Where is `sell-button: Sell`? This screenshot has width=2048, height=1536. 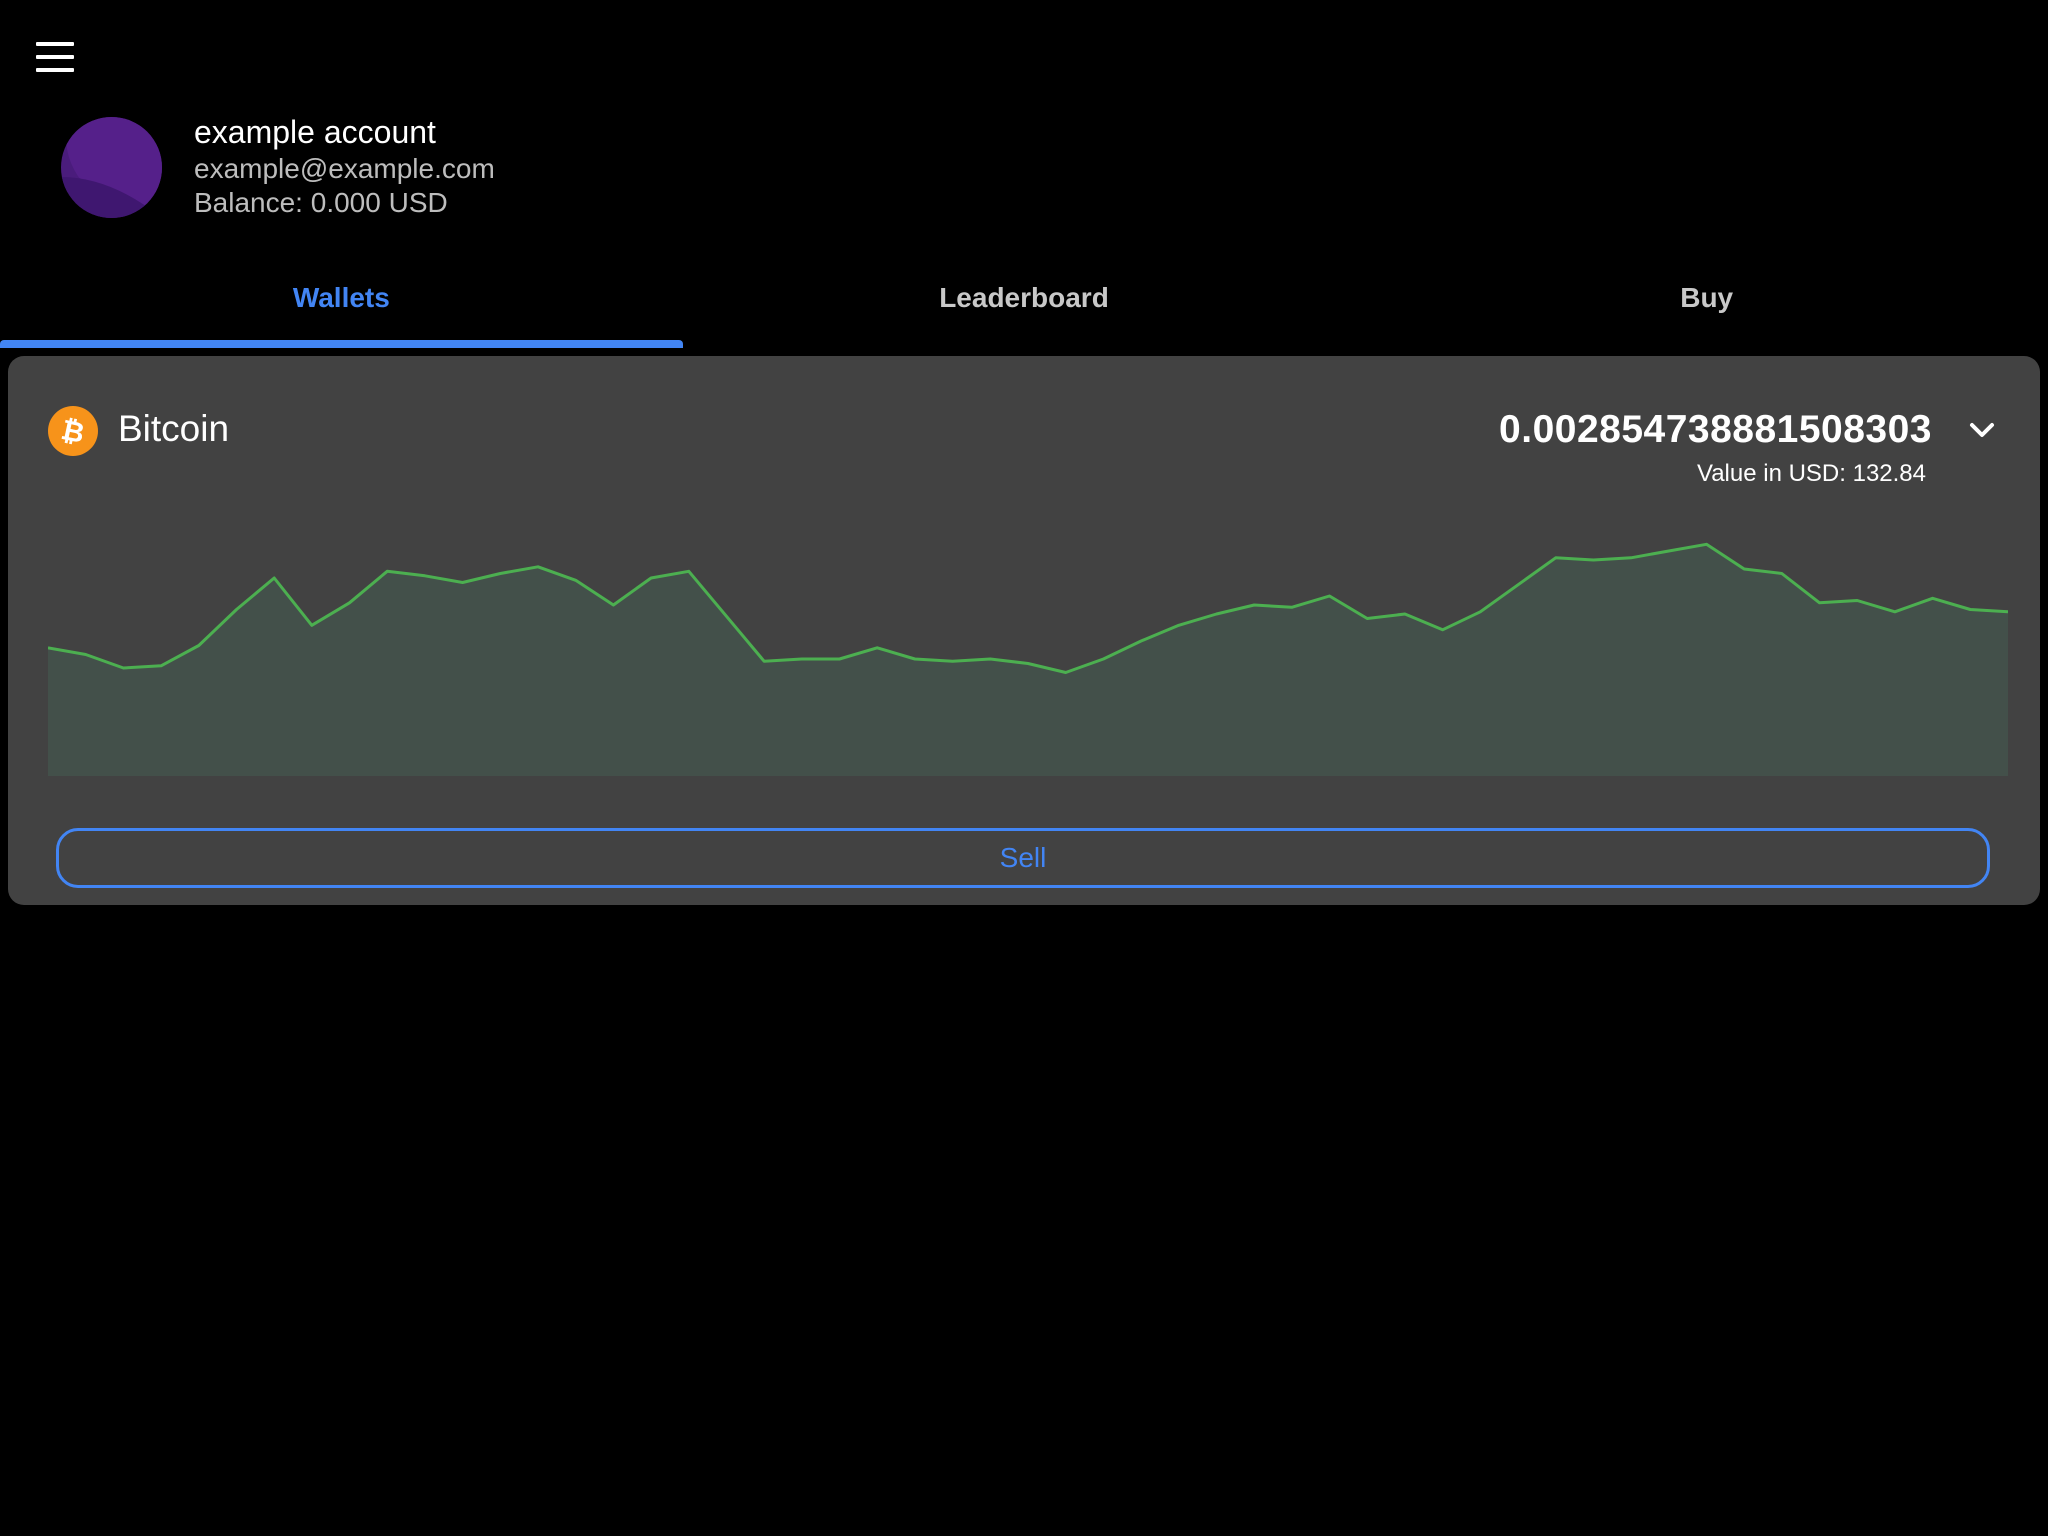 sell-button: Sell is located at coordinates (1023, 858).